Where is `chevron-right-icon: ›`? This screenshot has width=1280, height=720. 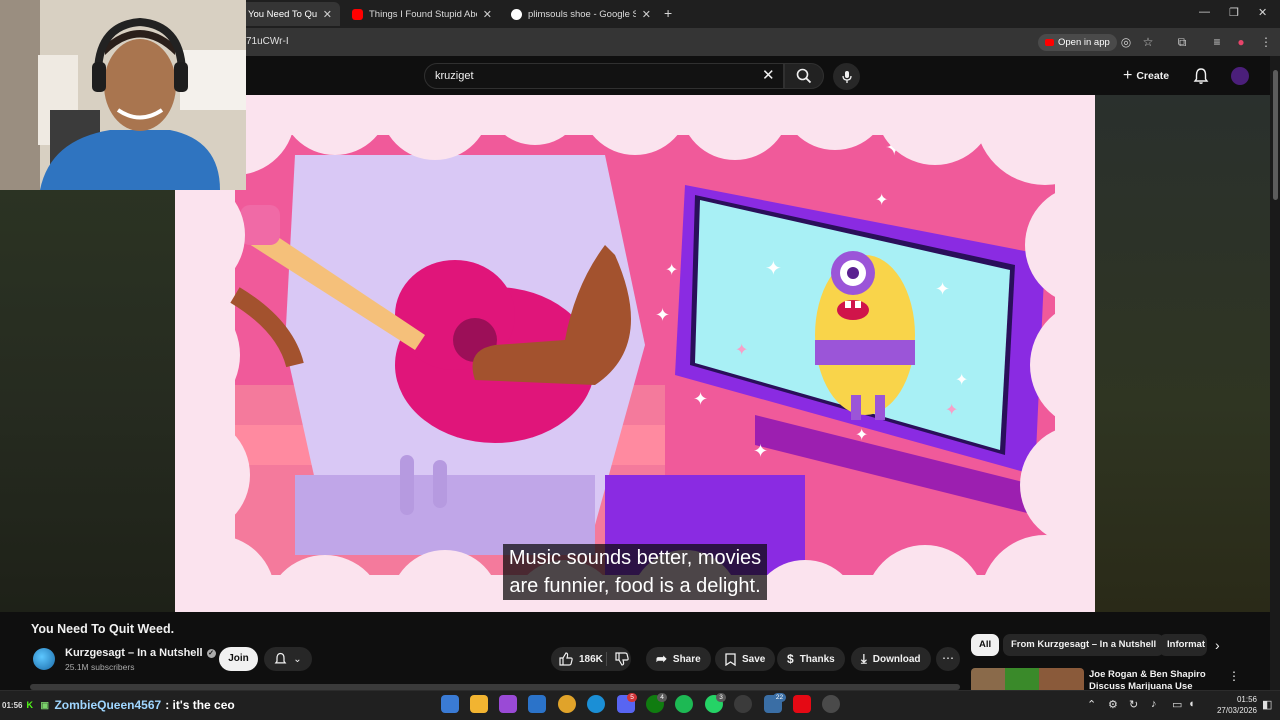
chevron-right-icon: › is located at coordinates (1217, 645).